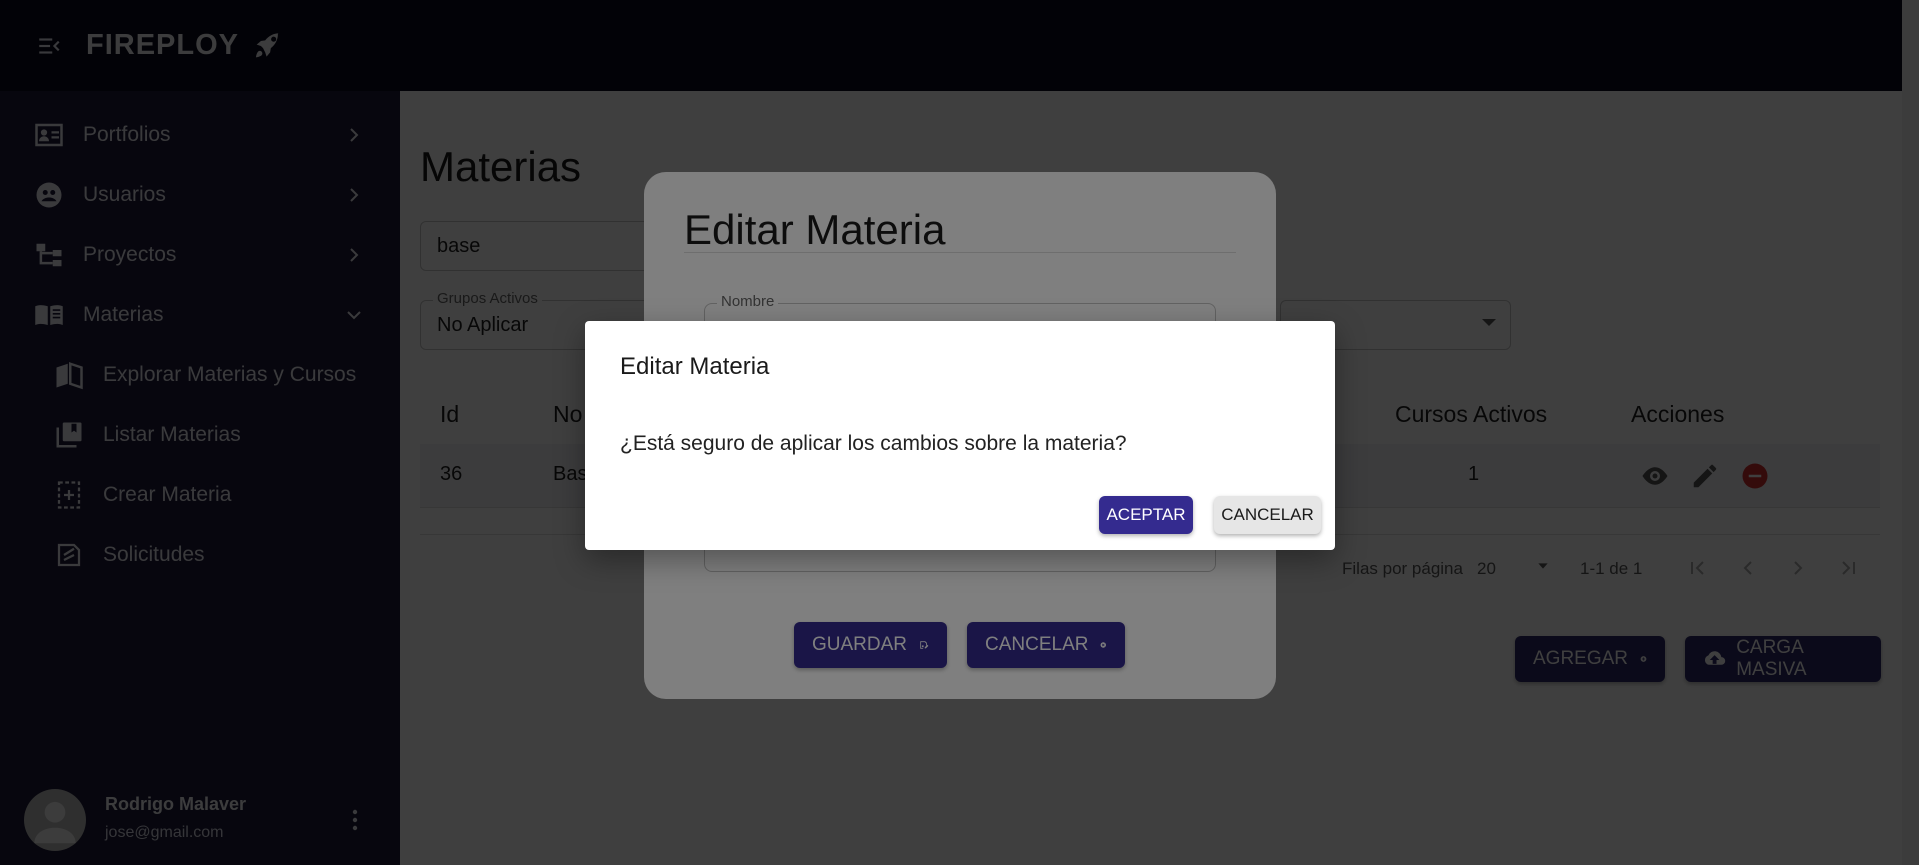 The height and width of the screenshot is (865, 1919). What do you see at coordinates (695, 366) in the screenshot?
I see `confirm-dialog-title: Editar Materia` at bounding box center [695, 366].